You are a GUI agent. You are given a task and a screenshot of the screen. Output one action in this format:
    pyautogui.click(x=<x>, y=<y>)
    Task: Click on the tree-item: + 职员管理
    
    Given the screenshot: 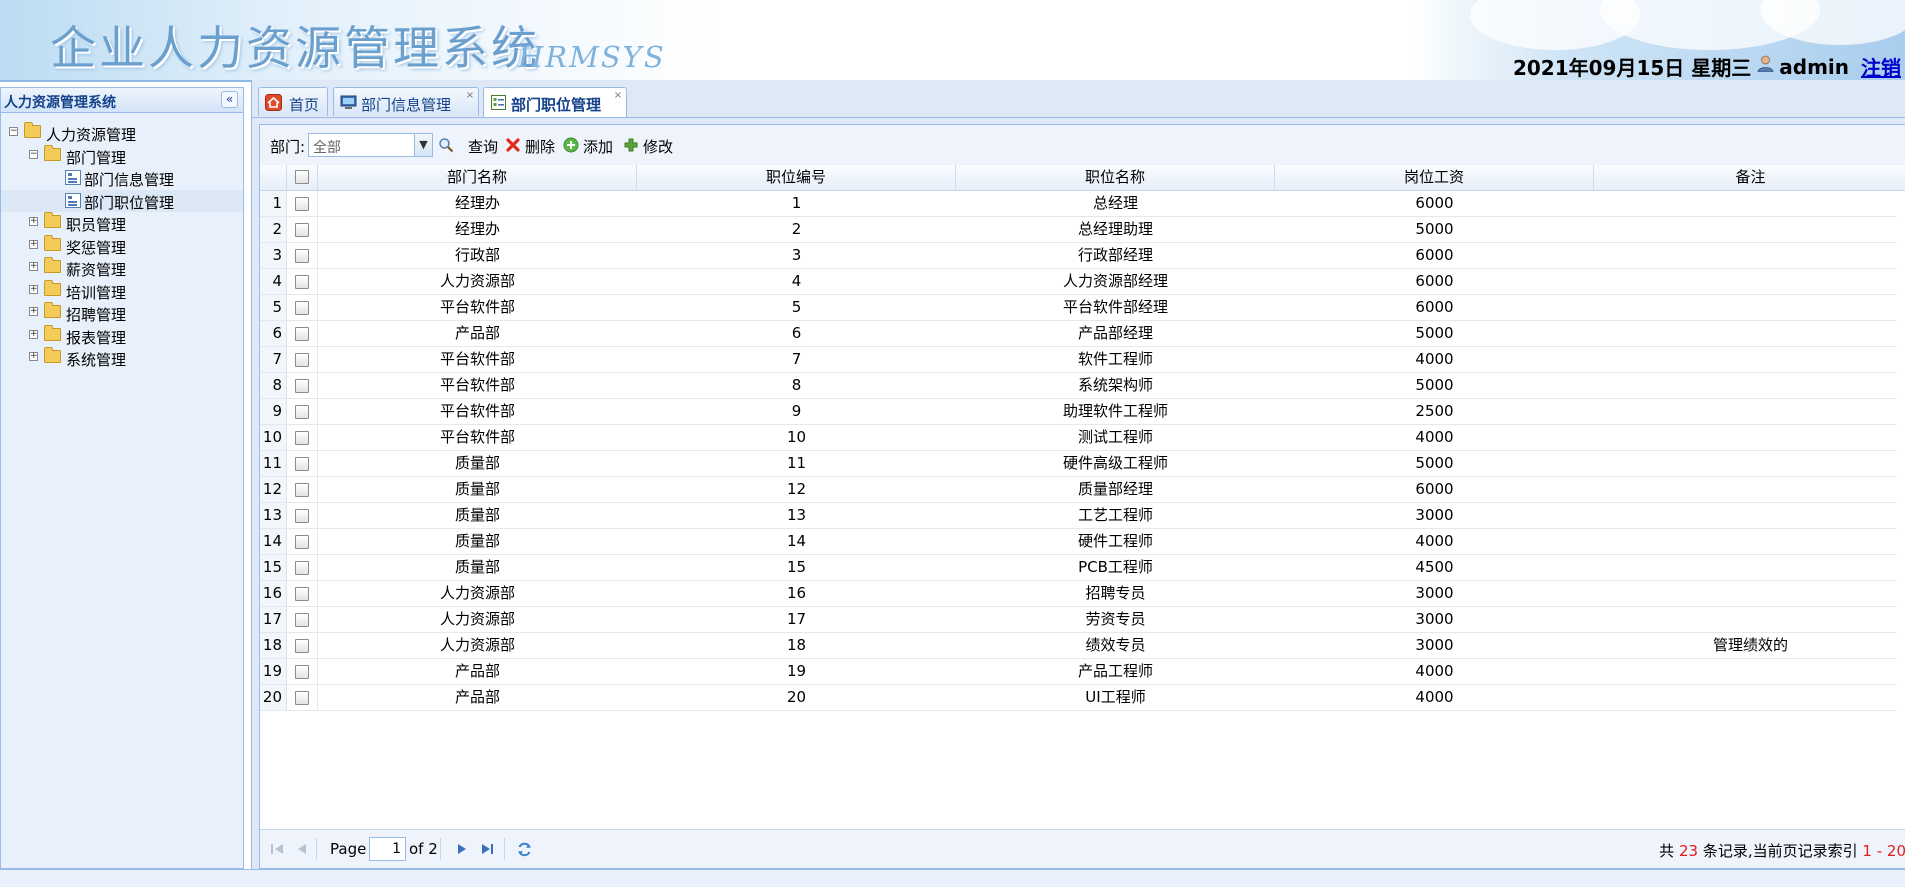 What is the action you would take?
    pyautogui.click(x=122, y=223)
    